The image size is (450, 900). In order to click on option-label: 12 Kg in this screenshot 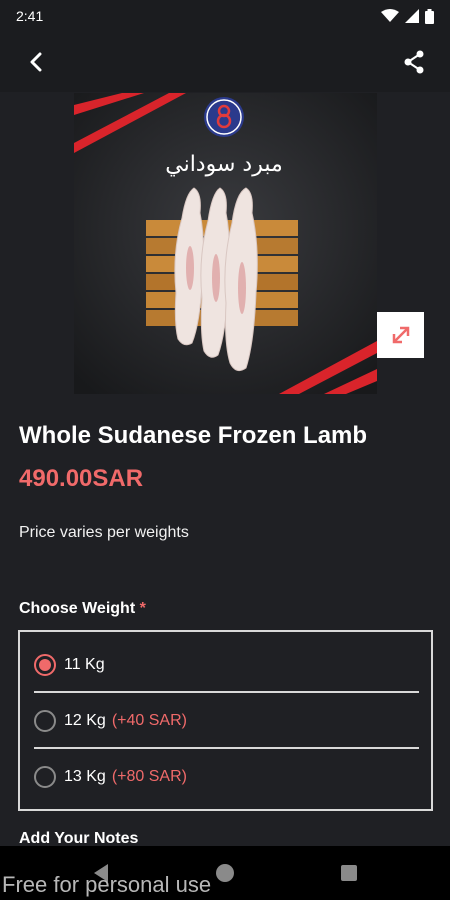, I will do `click(85, 720)`.